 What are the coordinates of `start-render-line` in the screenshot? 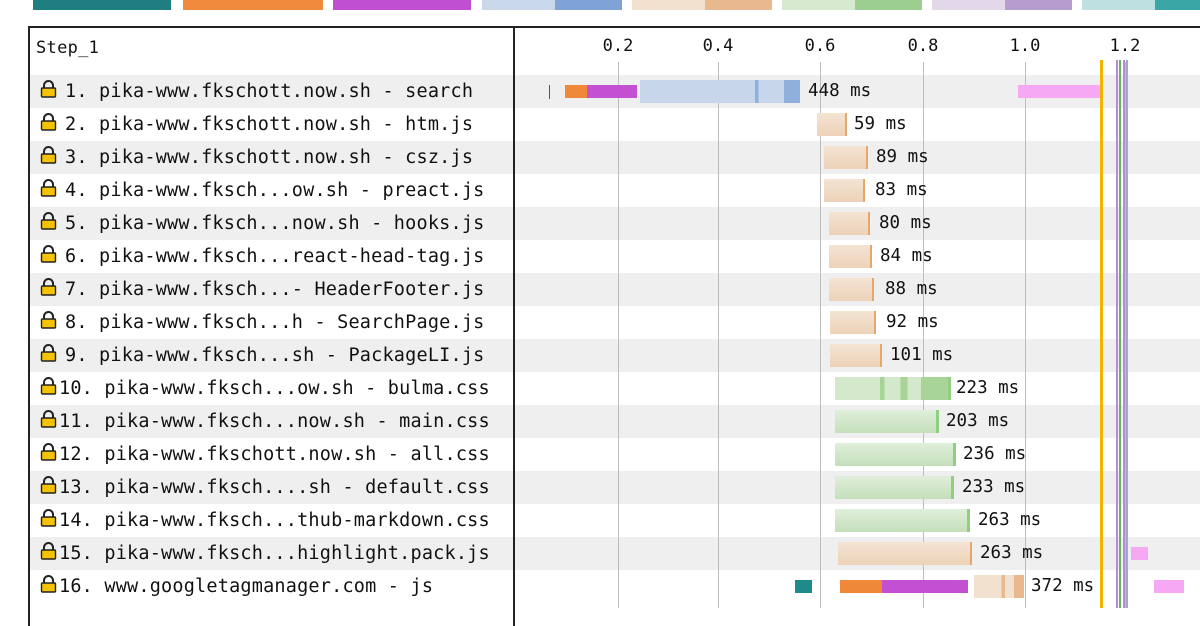 It's located at (1101, 334).